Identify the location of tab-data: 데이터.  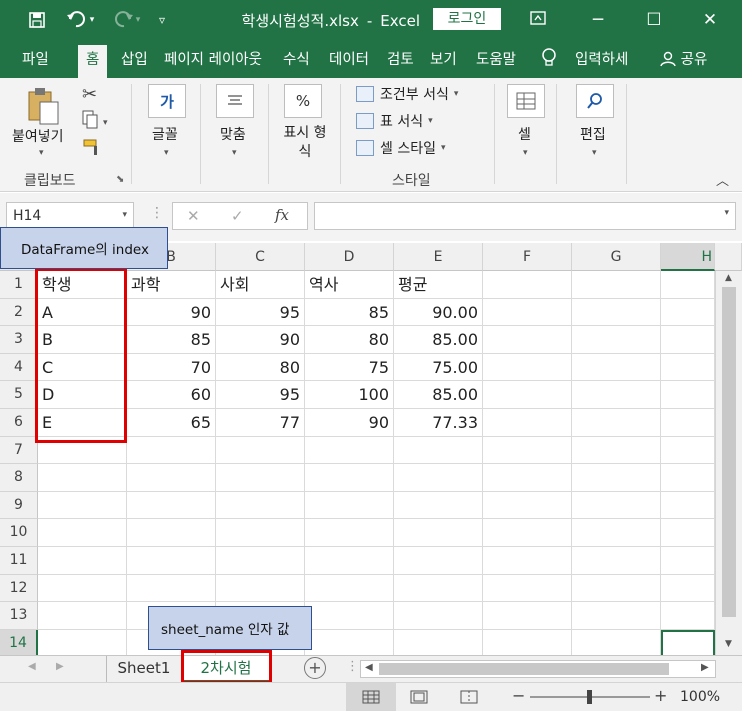
(349, 63).